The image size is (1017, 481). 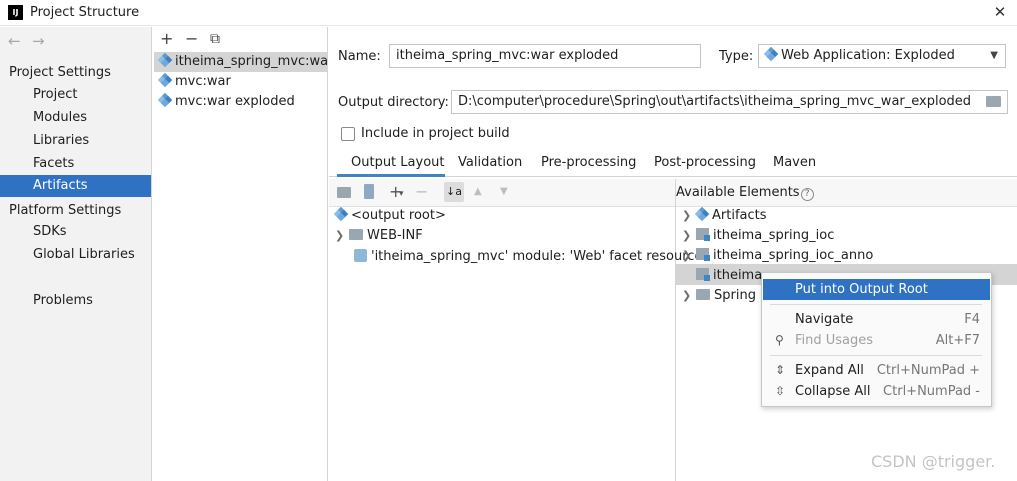 What do you see at coordinates (75, 164) in the screenshot?
I see `sidebar-item-facets: Facets` at bounding box center [75, 164].